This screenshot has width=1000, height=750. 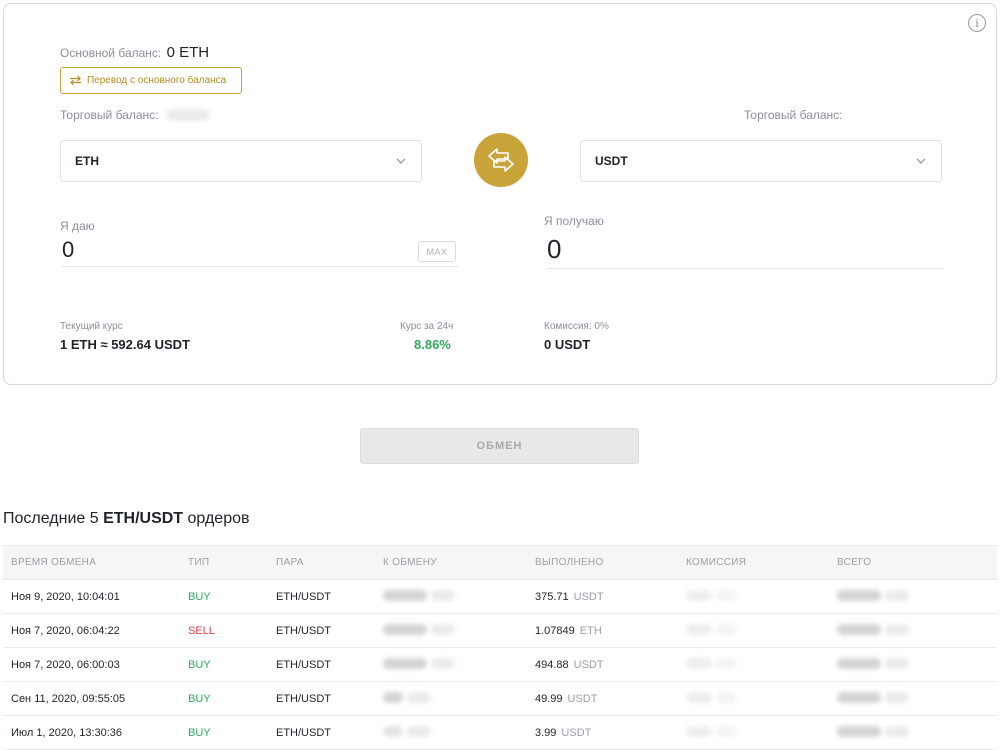 I want to click on get-amount-input, so click(x=745, y=249).